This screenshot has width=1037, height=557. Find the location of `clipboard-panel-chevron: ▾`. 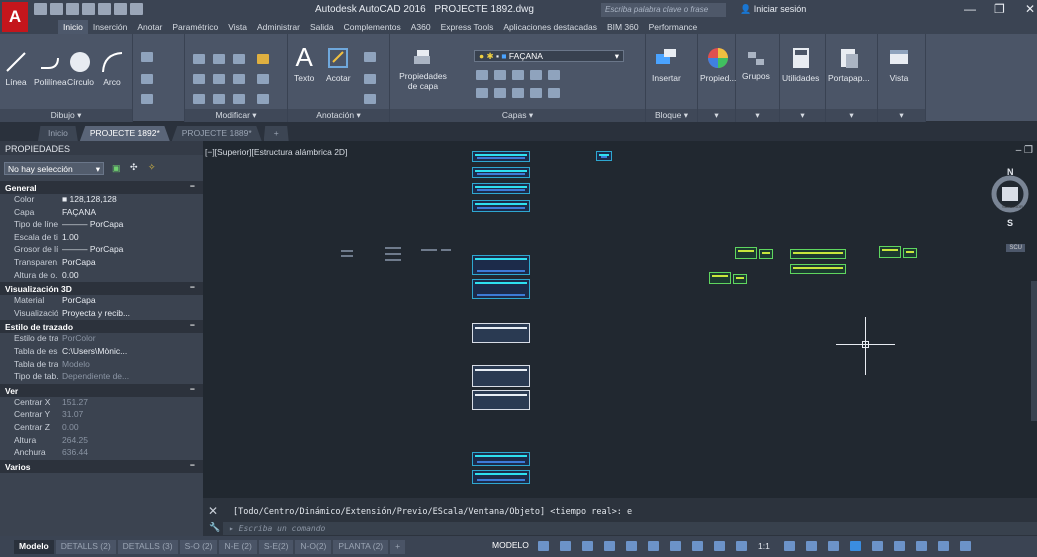

clipboard-panel-chevron: ▾ is located at coordinates (851, 115).